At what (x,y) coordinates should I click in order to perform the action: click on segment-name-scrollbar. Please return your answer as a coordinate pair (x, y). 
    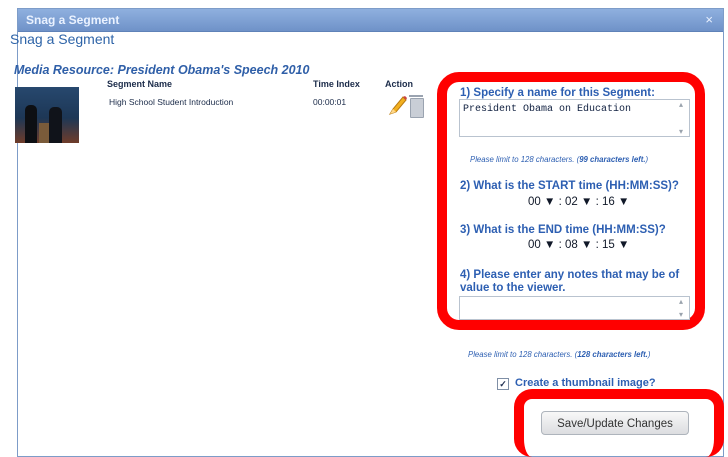
    Looking at the image, I should click on (683, 118).